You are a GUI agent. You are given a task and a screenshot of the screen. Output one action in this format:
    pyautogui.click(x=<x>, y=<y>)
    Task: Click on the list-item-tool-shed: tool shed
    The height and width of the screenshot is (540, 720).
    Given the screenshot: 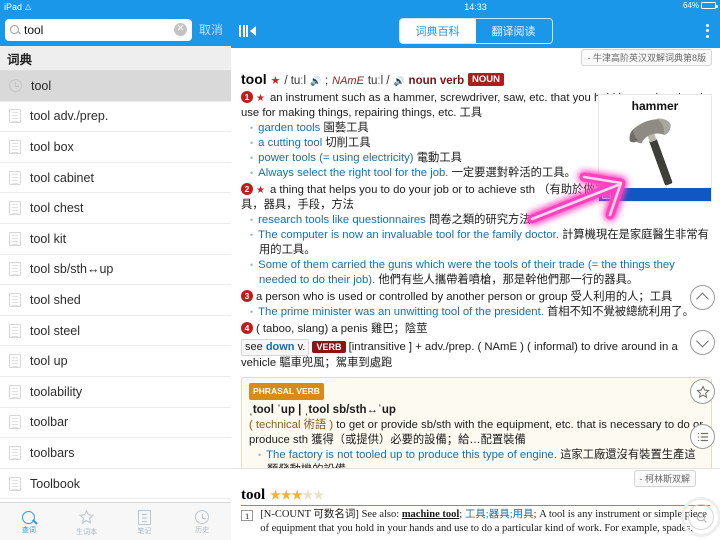 What is the action you would take?
    pyautogui.click(x=115, y=300)
    